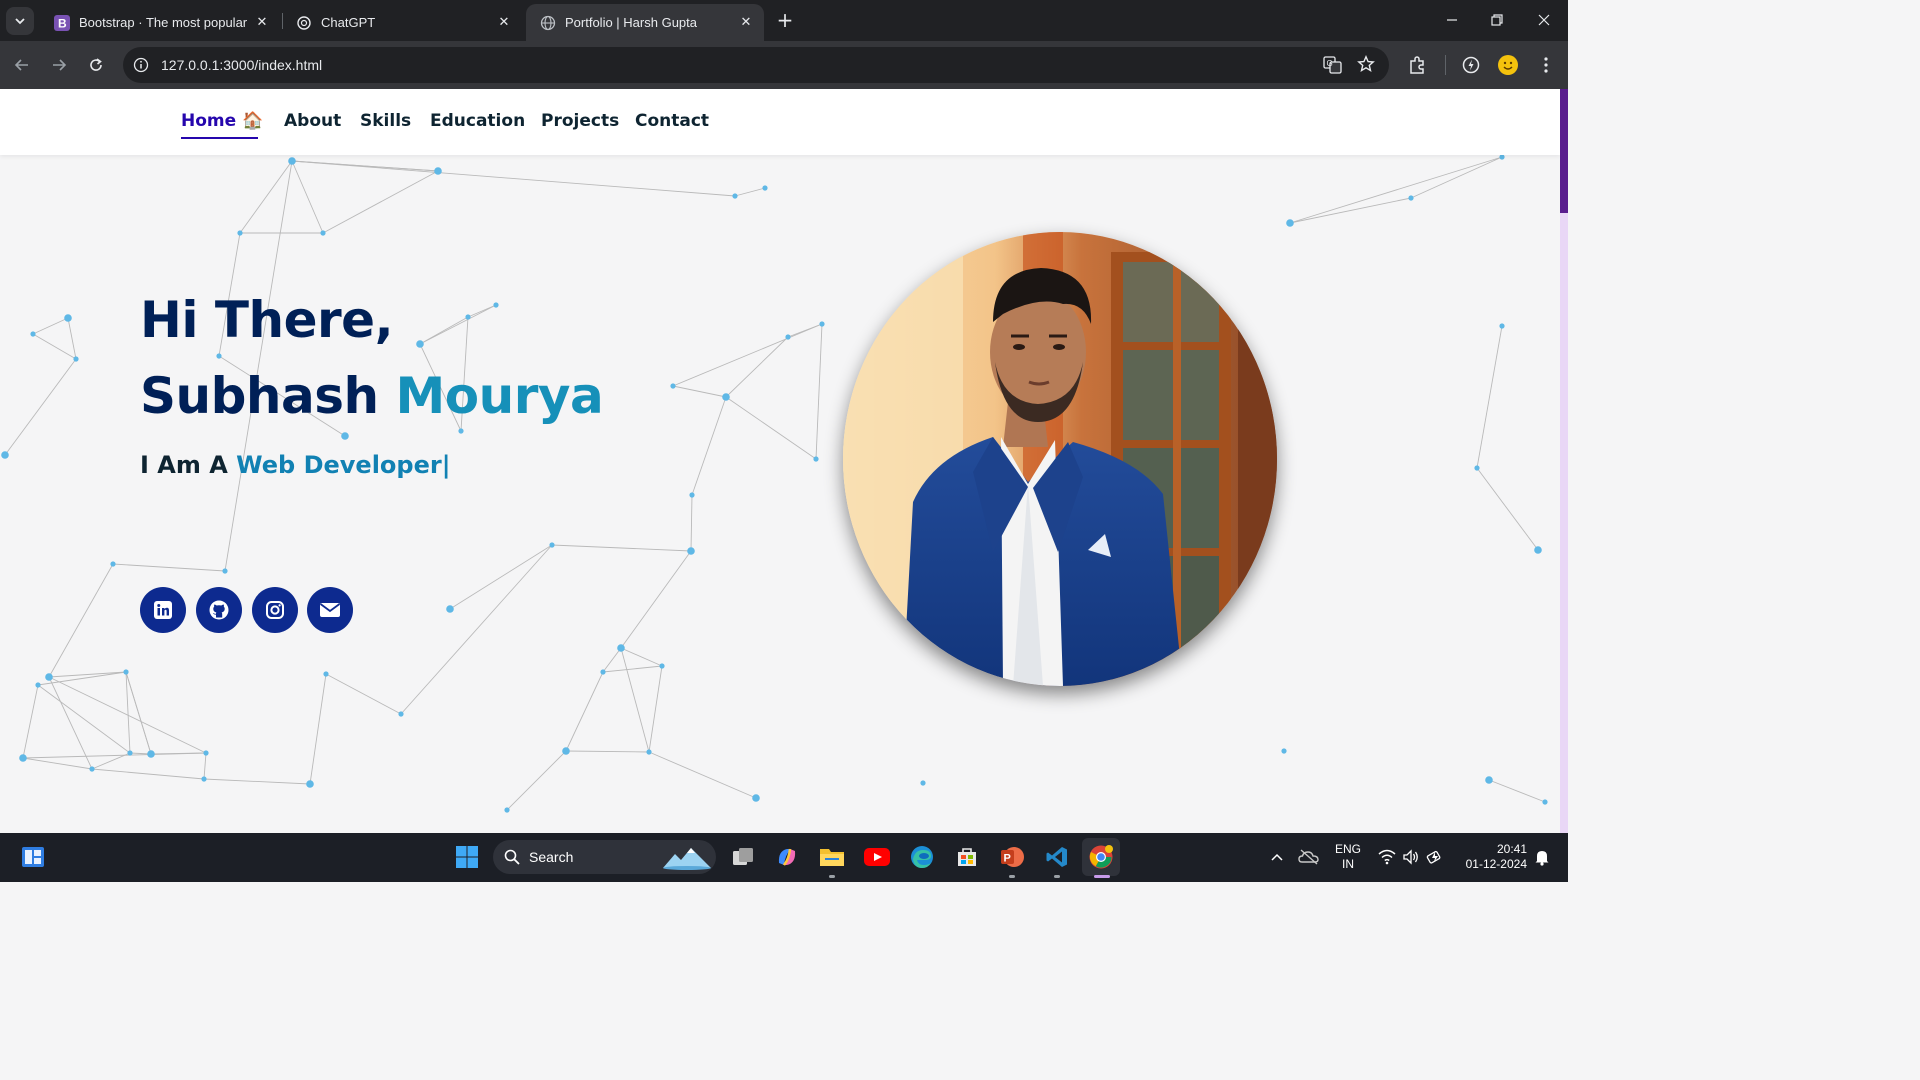 The width and height of the screenshot is (1920, 1080). Describe the element at coordinates (1564, 151) in the screenshot. I see `scrollbar-thumb` at that location.